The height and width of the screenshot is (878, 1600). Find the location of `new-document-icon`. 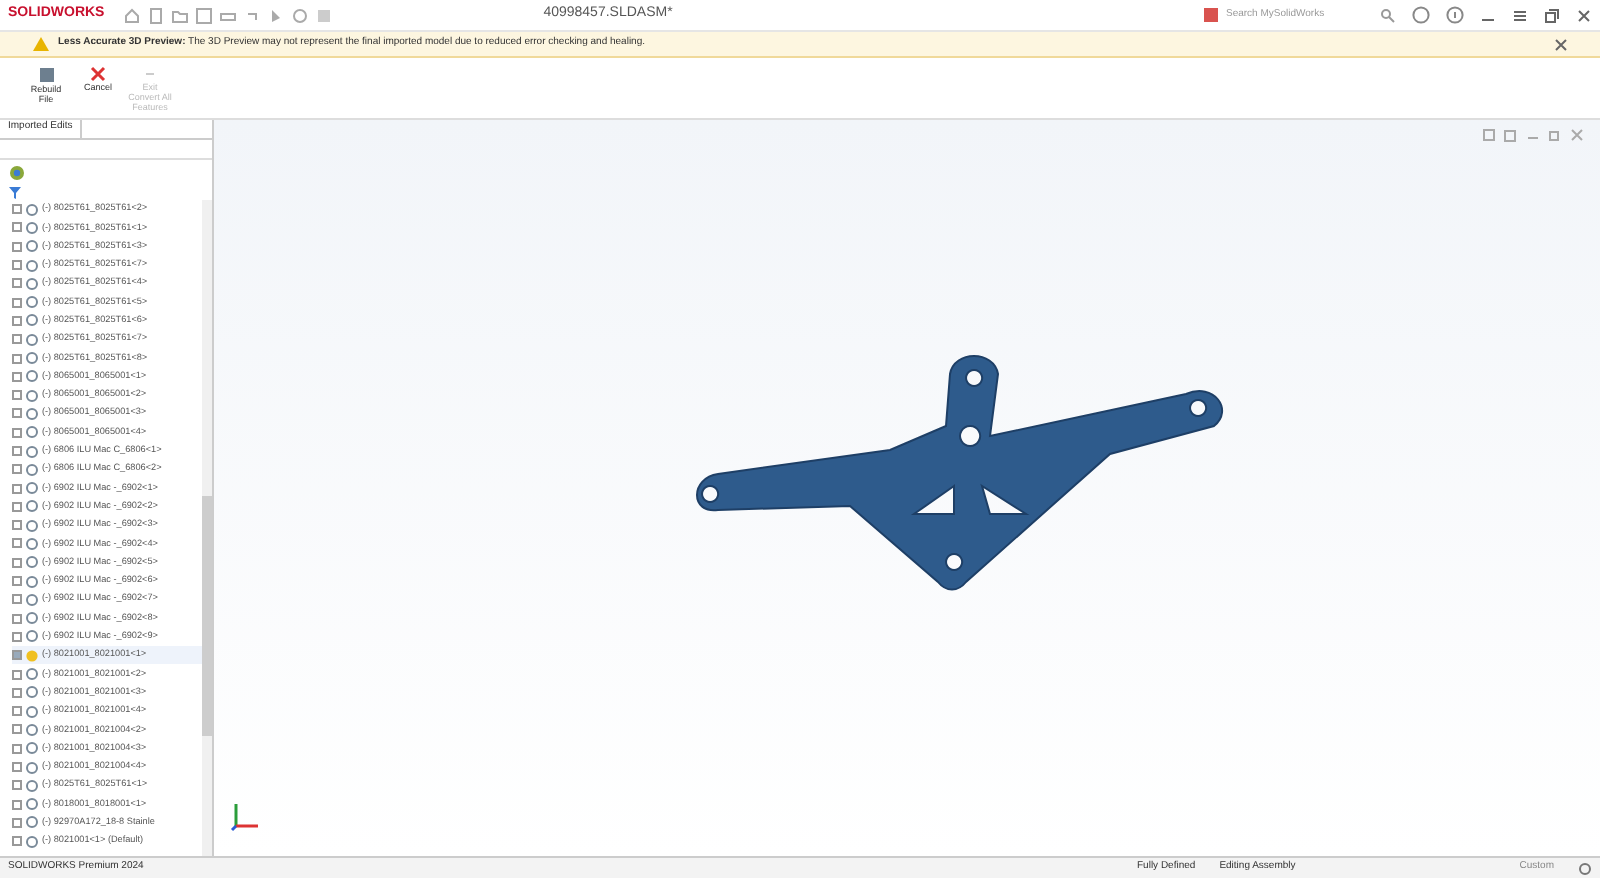

new-document-icon is located at coordinates (156, 15).